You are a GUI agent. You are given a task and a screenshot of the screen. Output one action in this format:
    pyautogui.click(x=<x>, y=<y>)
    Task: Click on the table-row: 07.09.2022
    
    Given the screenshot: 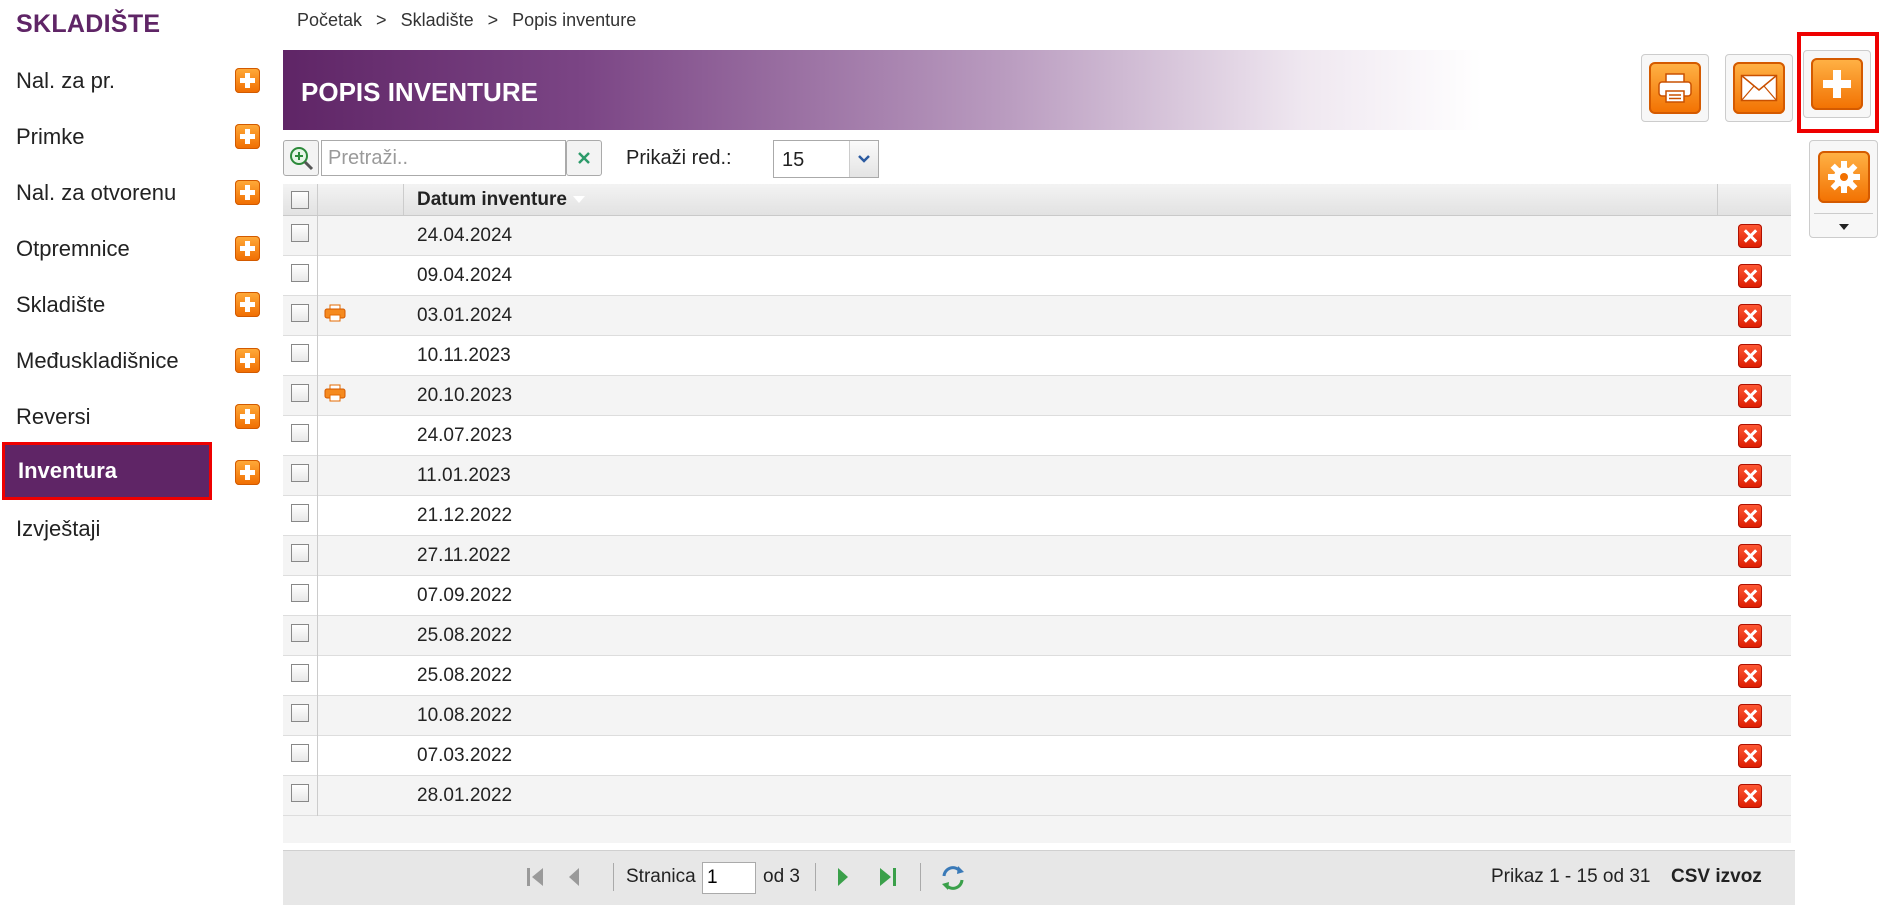 What is the action you would take?
    pyautogui.click(x=1037, y=596)
    